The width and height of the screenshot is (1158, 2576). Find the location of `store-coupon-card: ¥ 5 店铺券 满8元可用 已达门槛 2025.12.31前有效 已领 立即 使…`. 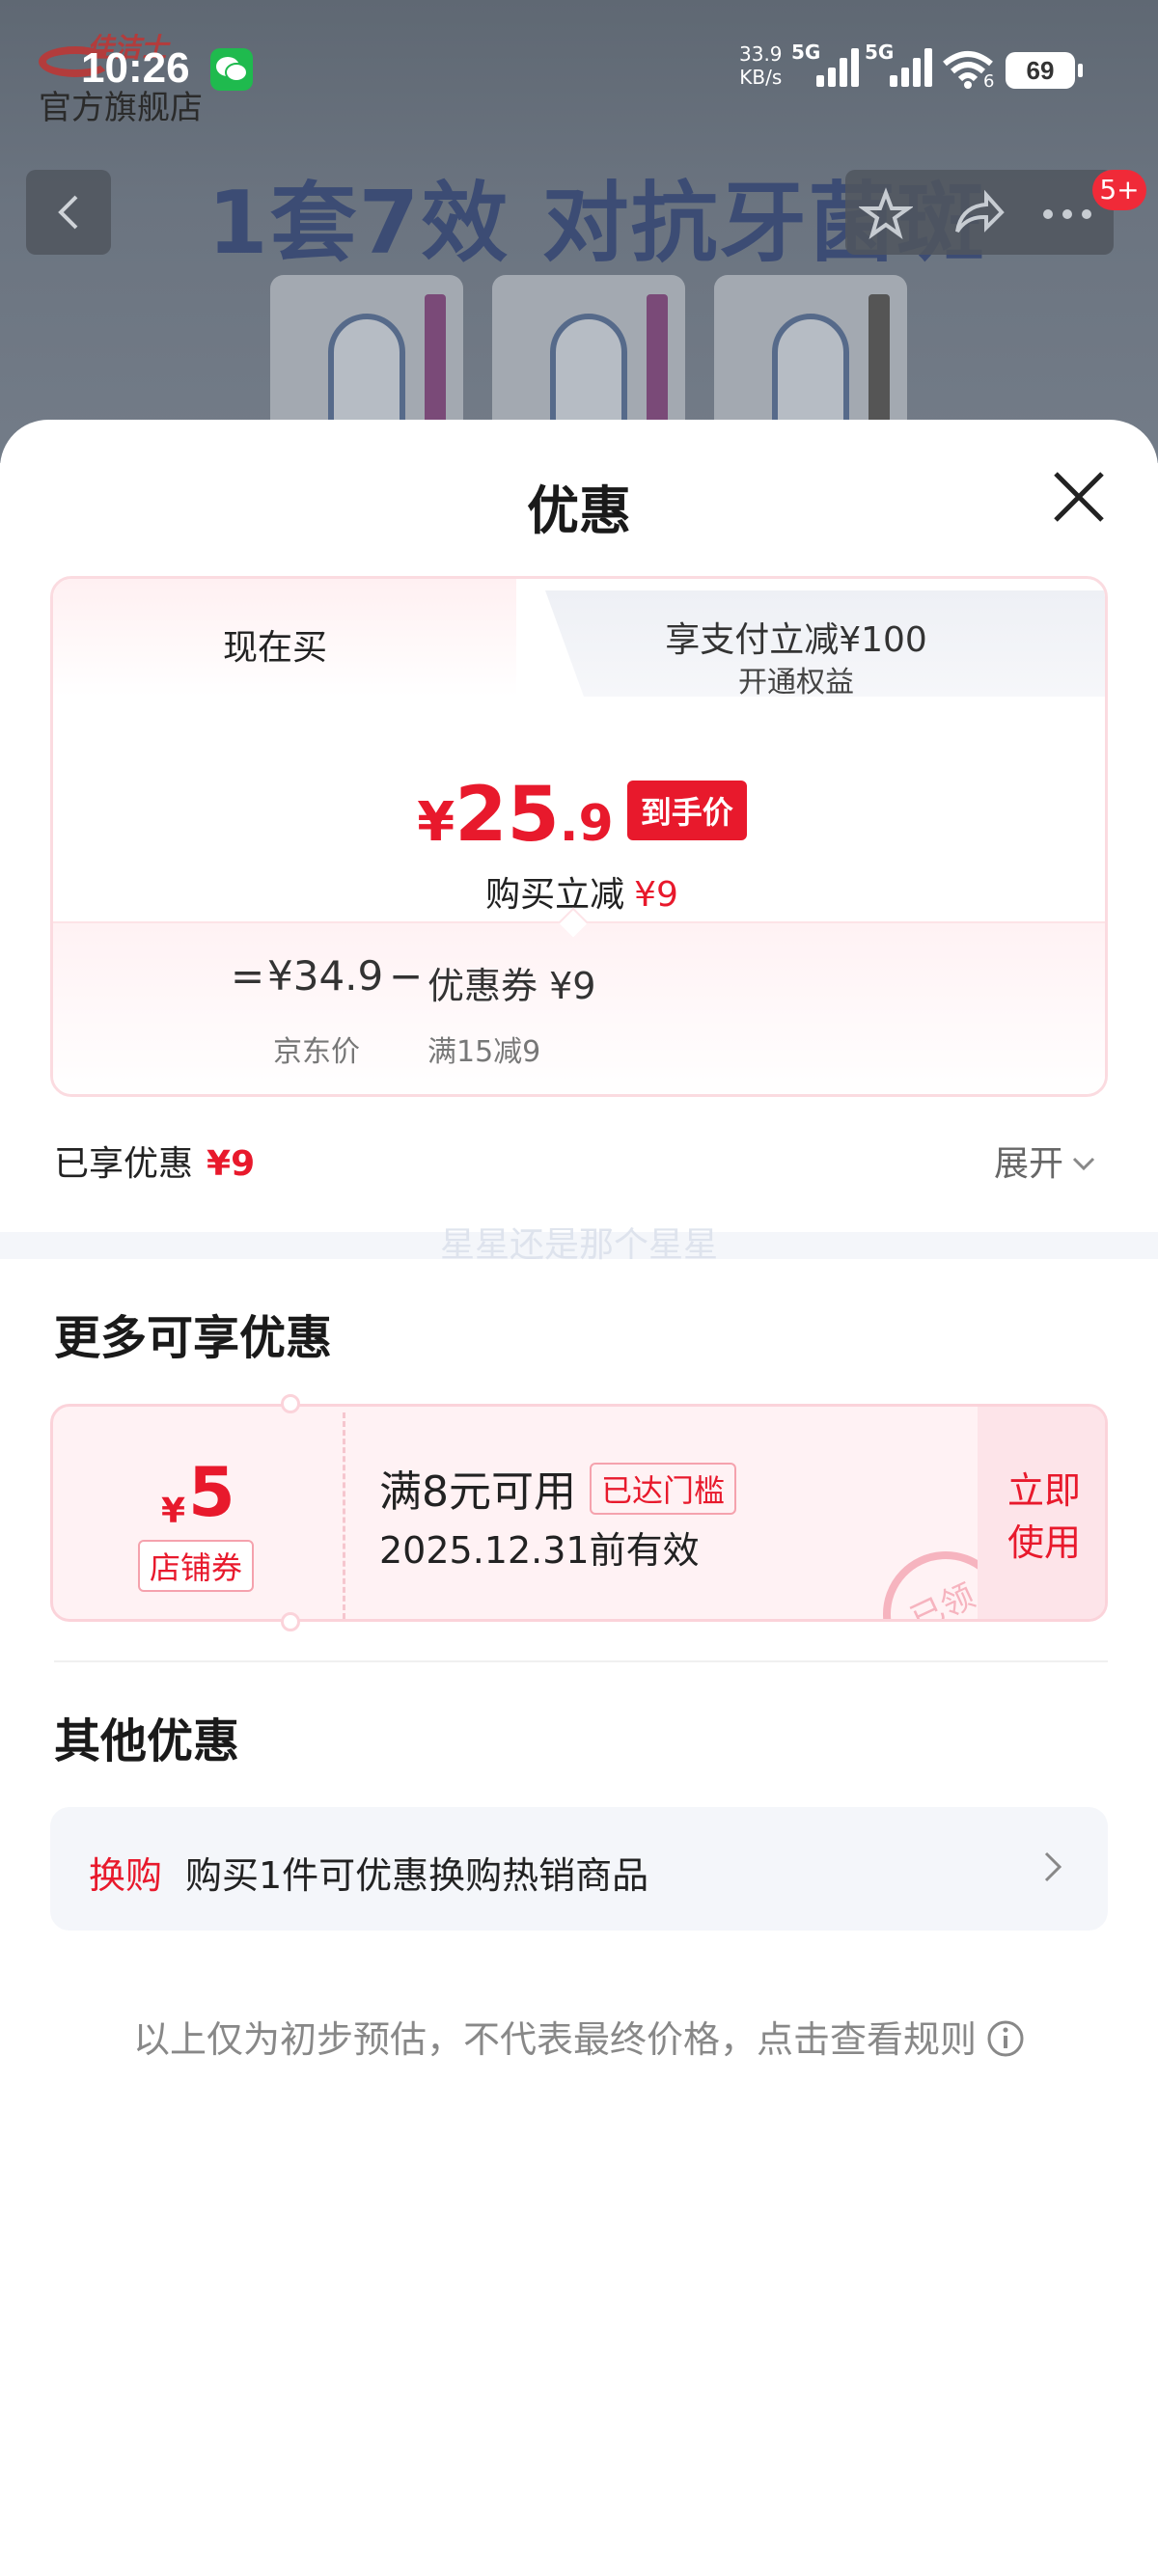

store-coupon-card: ¥ 5 店铺券 满8元可用 已达门槛 2025.12.31前有效 已领 立即 使… is located at coordinates (579, 1513).